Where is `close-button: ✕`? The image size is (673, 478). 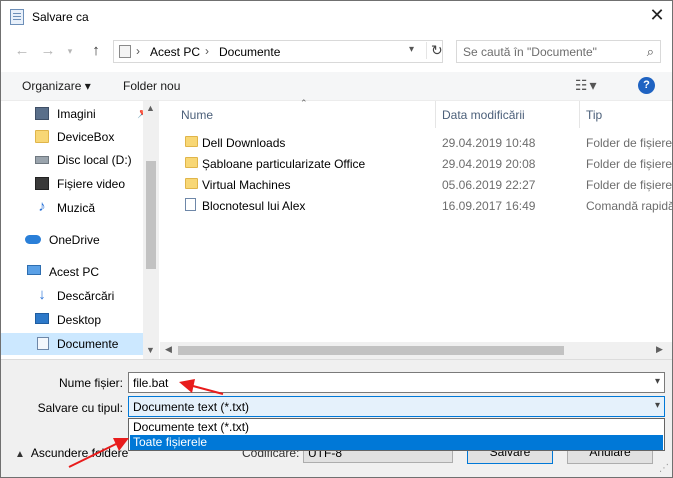 close-button: ✕ is located at coordinates (657, 16).